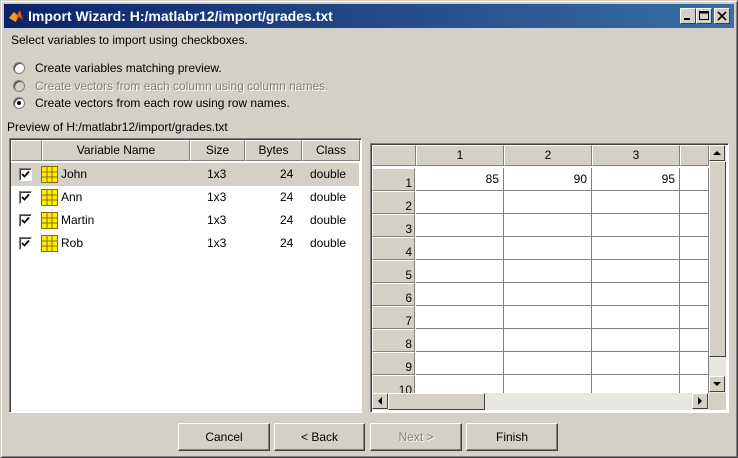  Describe the element at coordinates (722, 16) in the screenshot. I see `close-button` at that location.